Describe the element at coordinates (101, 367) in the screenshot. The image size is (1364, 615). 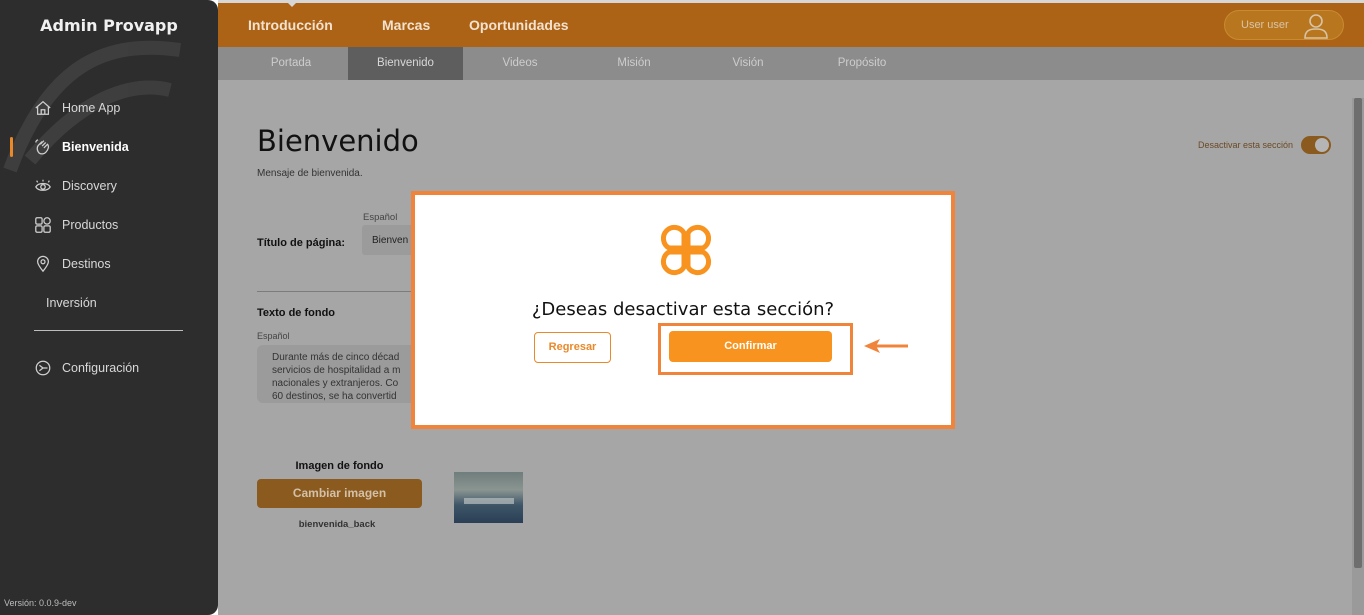
I see `sidebar-item-label: Configuración` at that location.